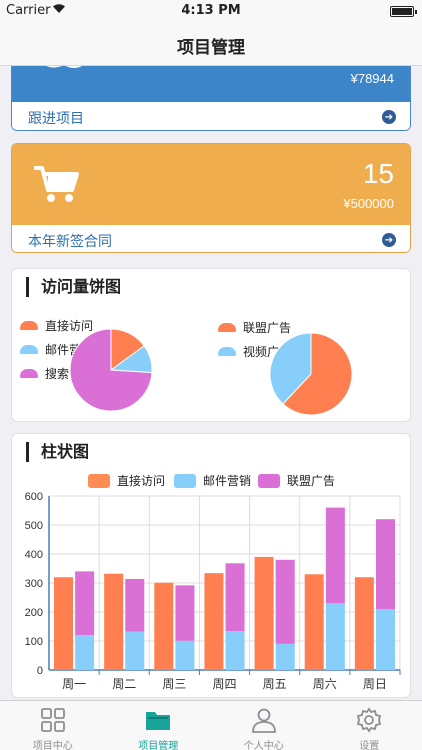 This screenshot has width=422, height=750. What do you see at coordinates (40, 671) in the screenshot?
I see `y-tick-label: 0` at bounding box center [40, 671].